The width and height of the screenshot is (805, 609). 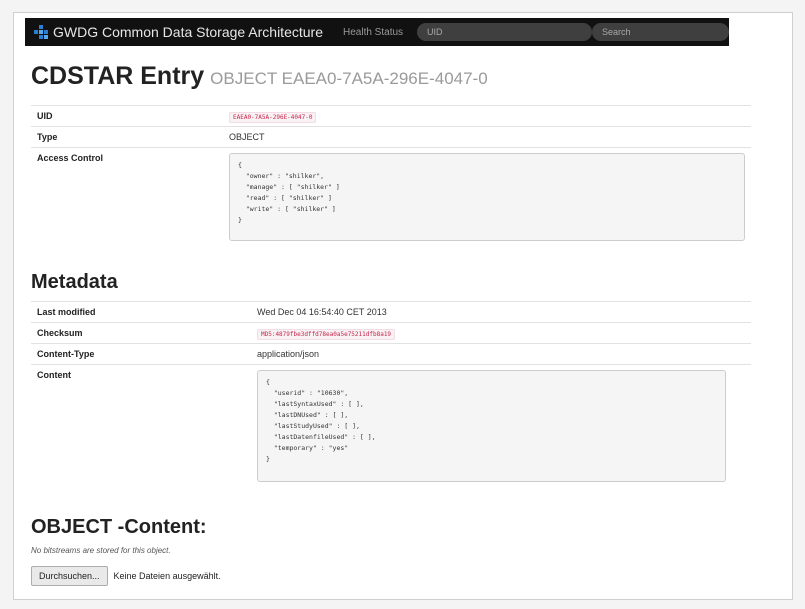 What do you see at coordinates (54, 375) in the screenshot?
I see `content-label: Content` at bounding box center [54, 375].